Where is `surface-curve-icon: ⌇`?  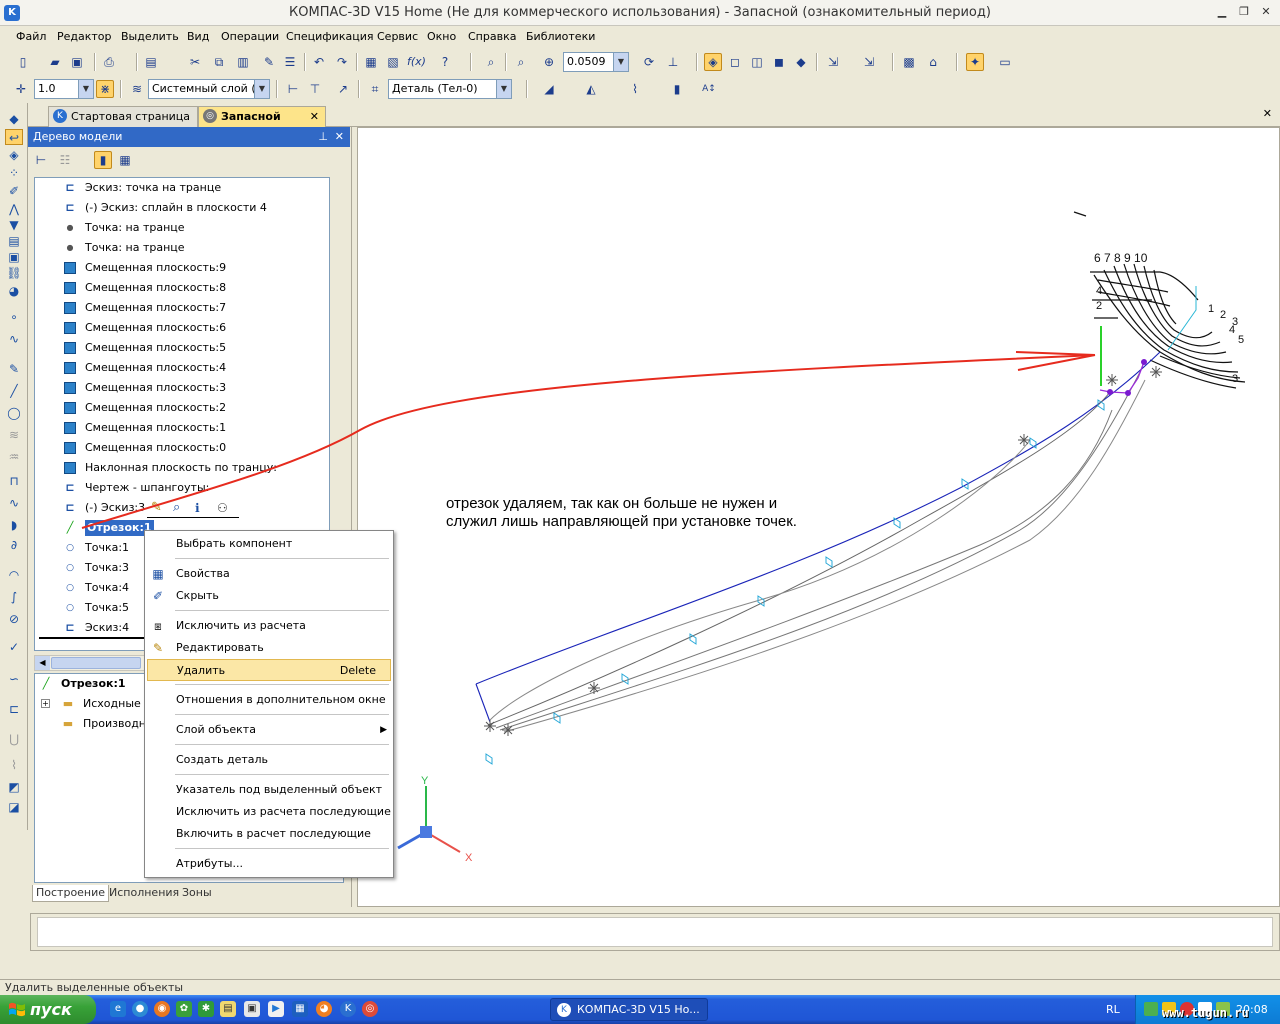
surface-curve-icon: ⌇ is located at coordinates (14, 765).